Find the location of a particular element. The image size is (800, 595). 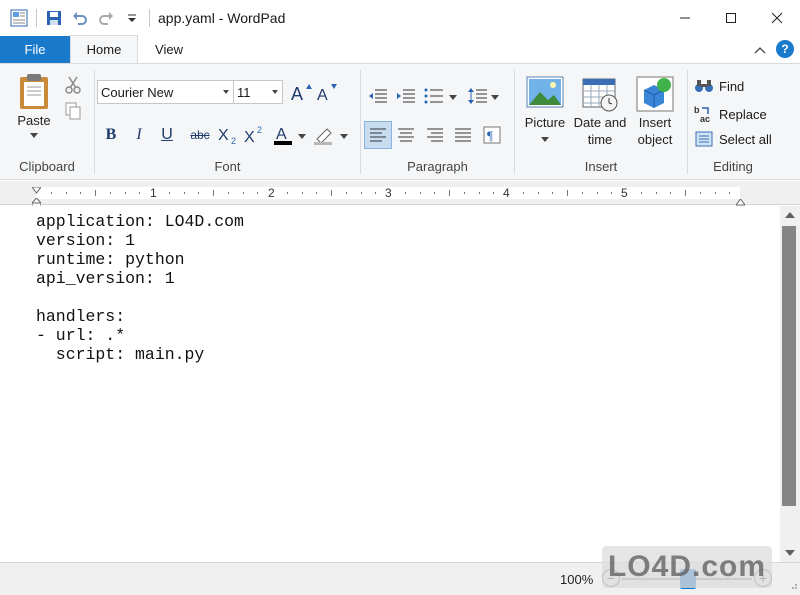

resize-grip-icon is located at coordinates (793, 585).